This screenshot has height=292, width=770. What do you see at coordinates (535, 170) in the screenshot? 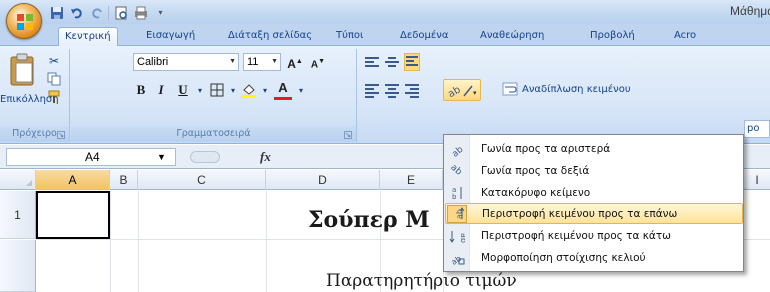
I see `menu-item-label: Γωνία προς τα δεξιά` at bounding box center [535, 170].